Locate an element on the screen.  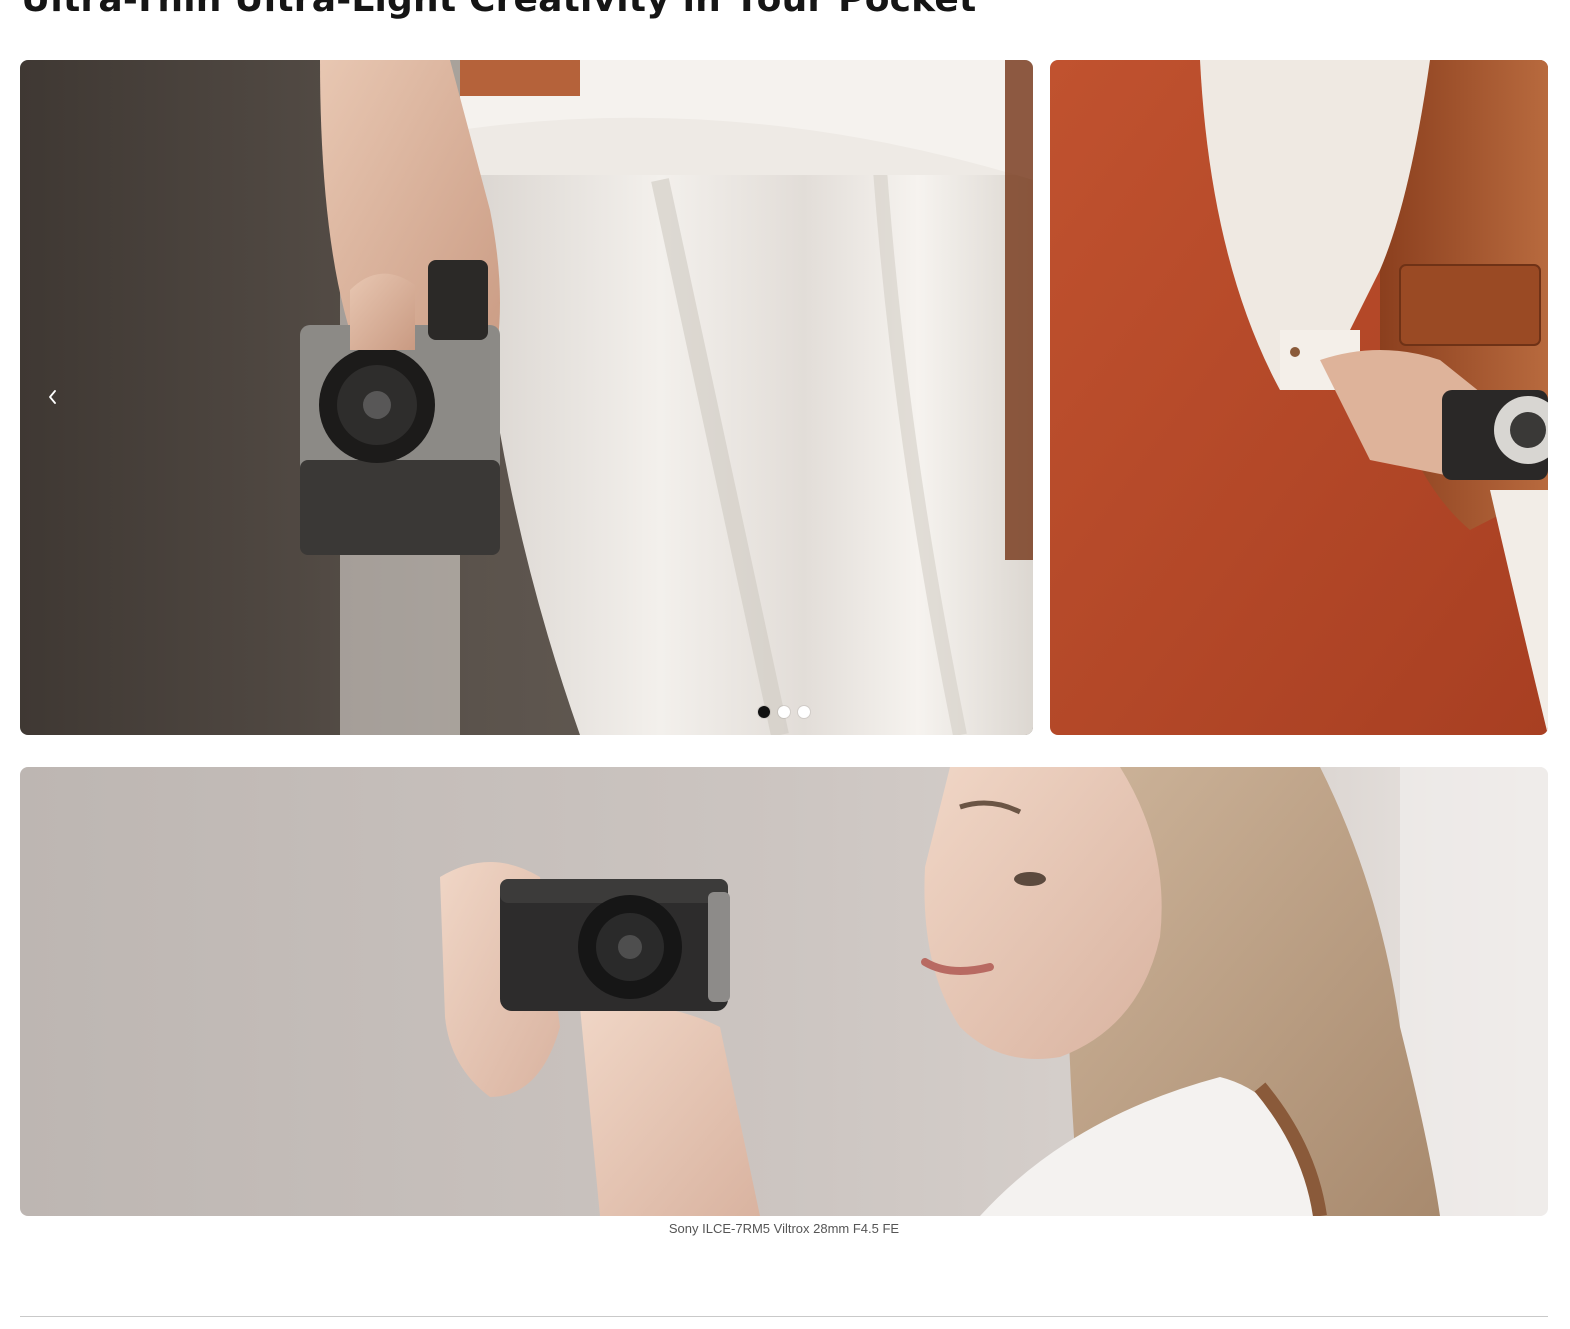
feature-photo-caption: Sony ILCE-7RM5 Viltrox 28mm F4.5 FE is located at coordinates (784, 1228).